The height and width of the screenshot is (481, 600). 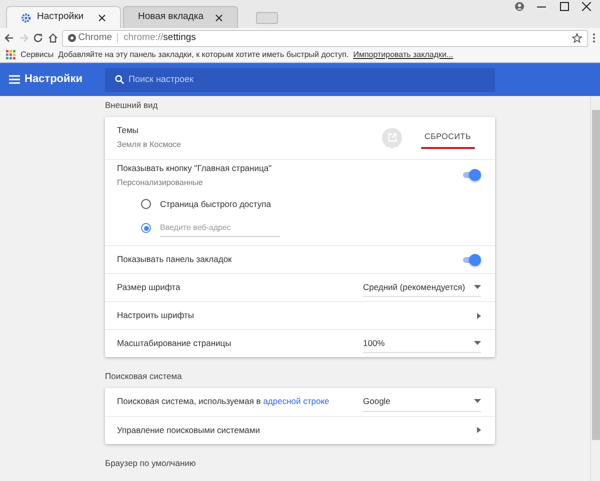 What do you see at coordinates (53, 38) in the screenshot?
I see `home-icon` at bounding box center [53, 38].